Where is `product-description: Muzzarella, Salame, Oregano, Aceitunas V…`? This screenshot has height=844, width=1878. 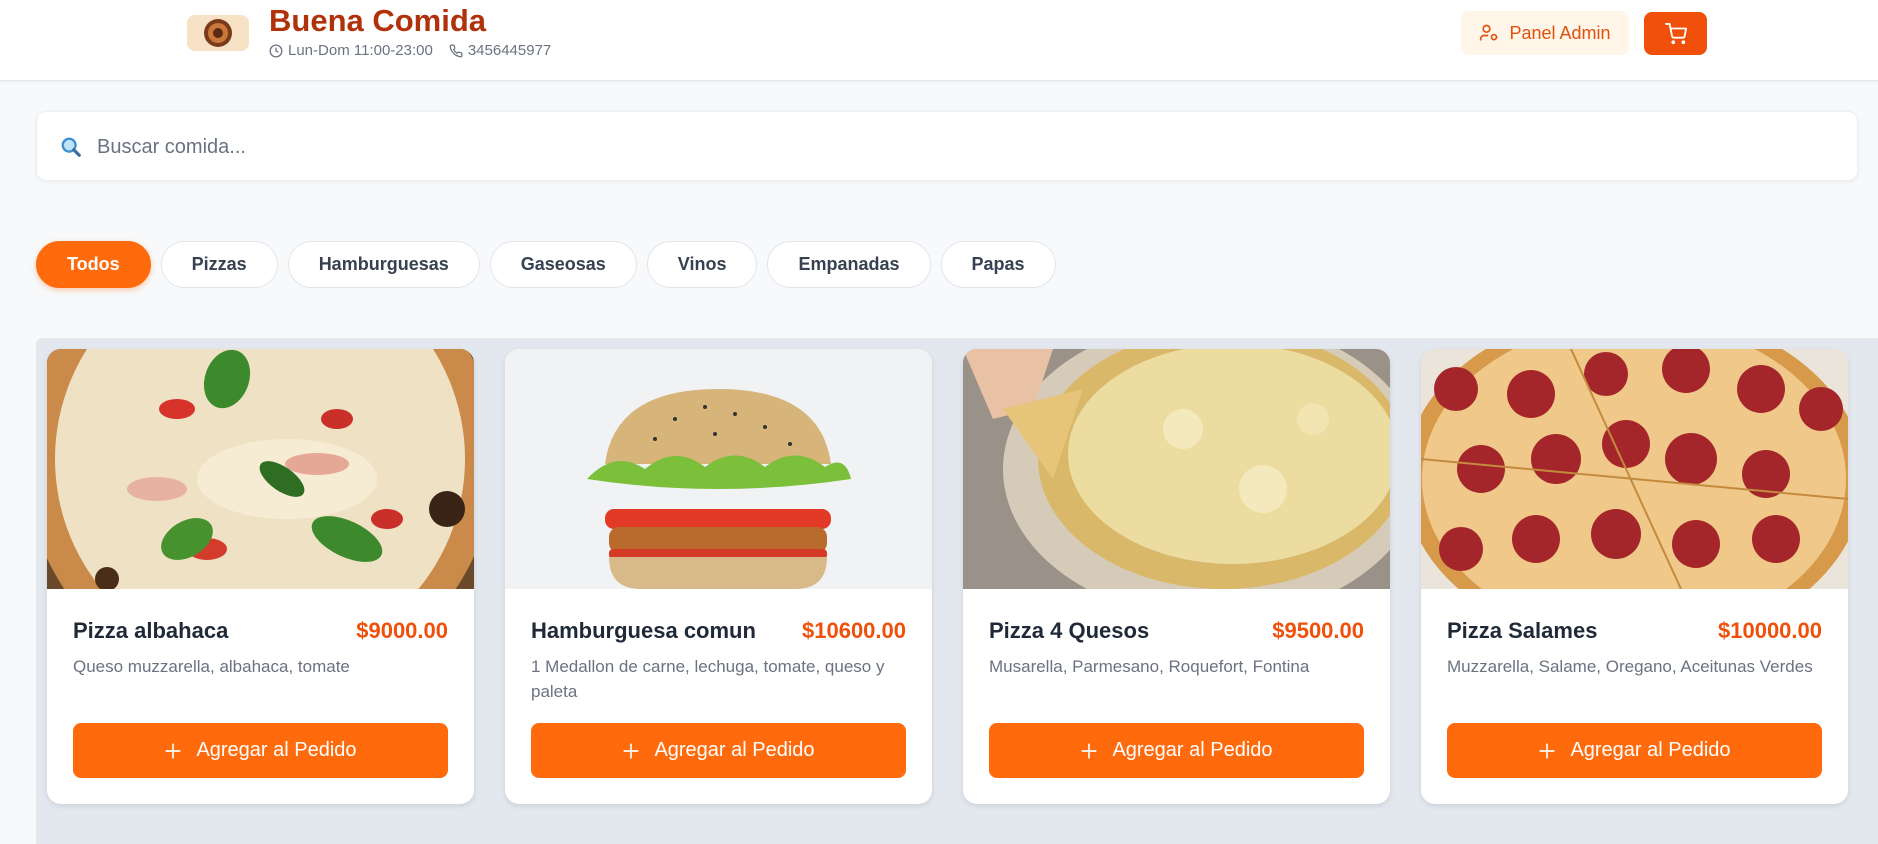
product-description: Muzzarella, Salame, Oregano, Aceitunas V… is located at coordinates (1630, 666).